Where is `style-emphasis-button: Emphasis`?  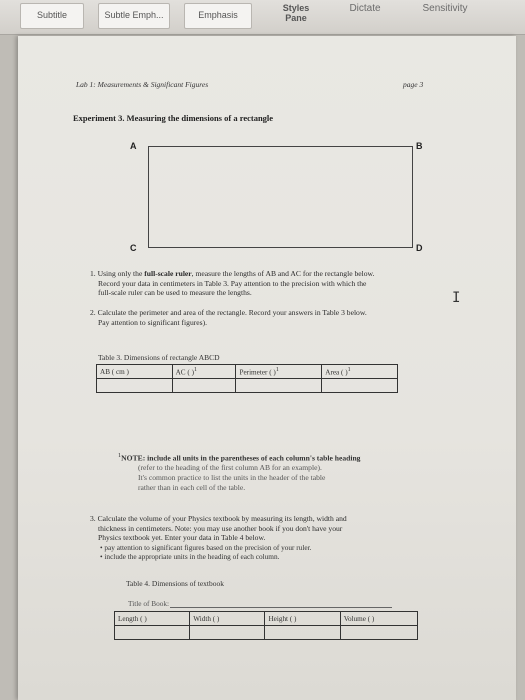 style-emphasis-button: Emphasis is located at coordinates (218, 16).